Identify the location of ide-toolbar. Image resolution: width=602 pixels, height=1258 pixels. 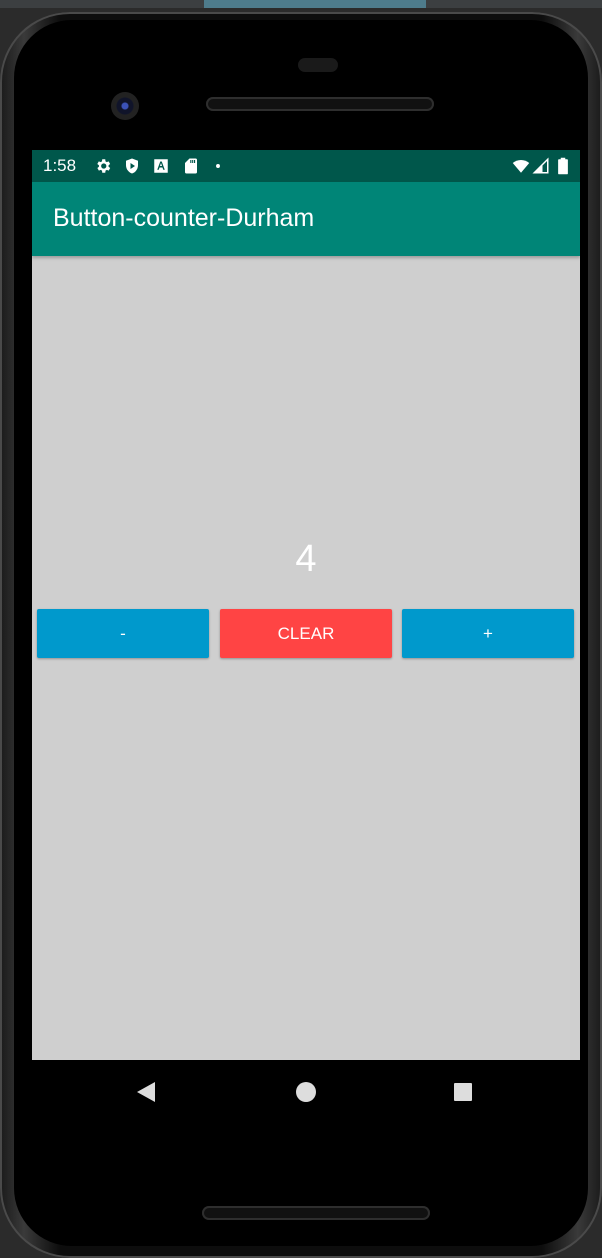
(301, 4).